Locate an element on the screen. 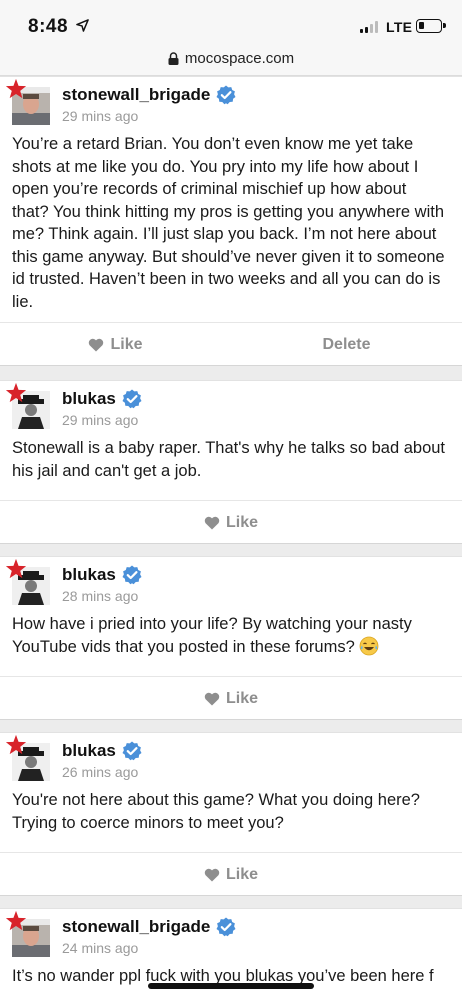 The height and width of the screenshot is (1000, 462). location-arrow-icon is located at coordinates (82, 25).